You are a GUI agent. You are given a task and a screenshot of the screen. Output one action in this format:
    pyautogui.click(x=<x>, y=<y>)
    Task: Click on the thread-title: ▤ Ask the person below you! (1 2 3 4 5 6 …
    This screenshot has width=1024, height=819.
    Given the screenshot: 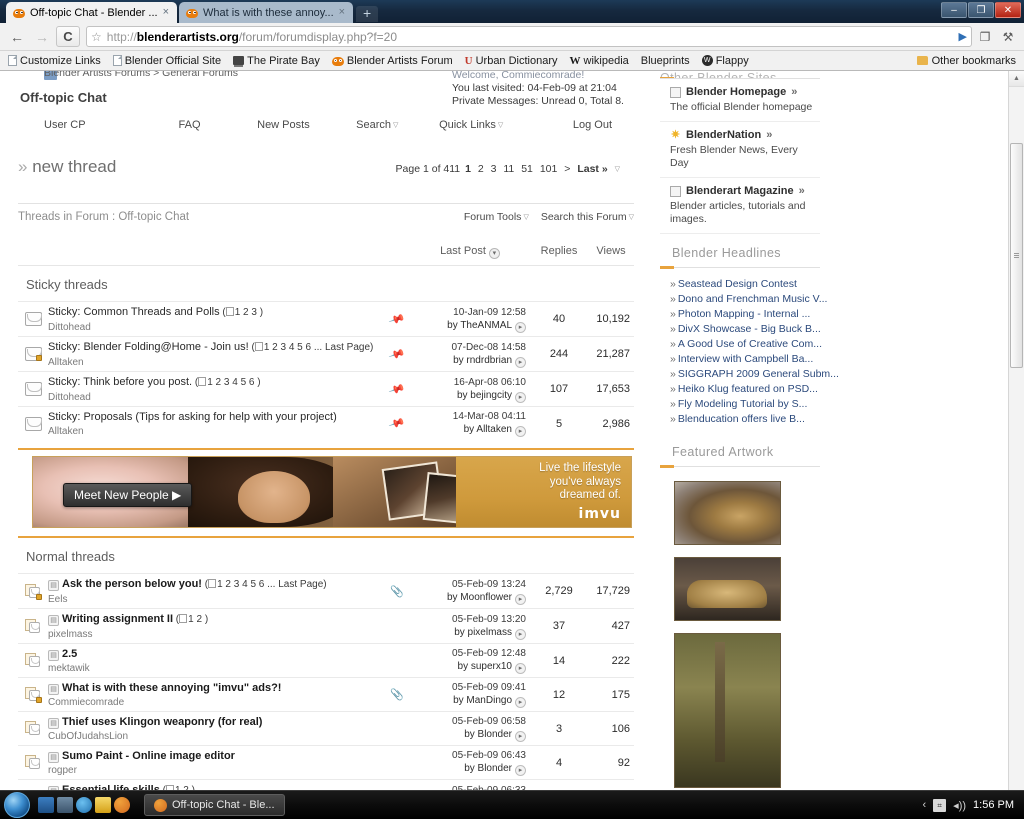 What is the action you would take?
    pyautogui.click(x=213, y=584)
    